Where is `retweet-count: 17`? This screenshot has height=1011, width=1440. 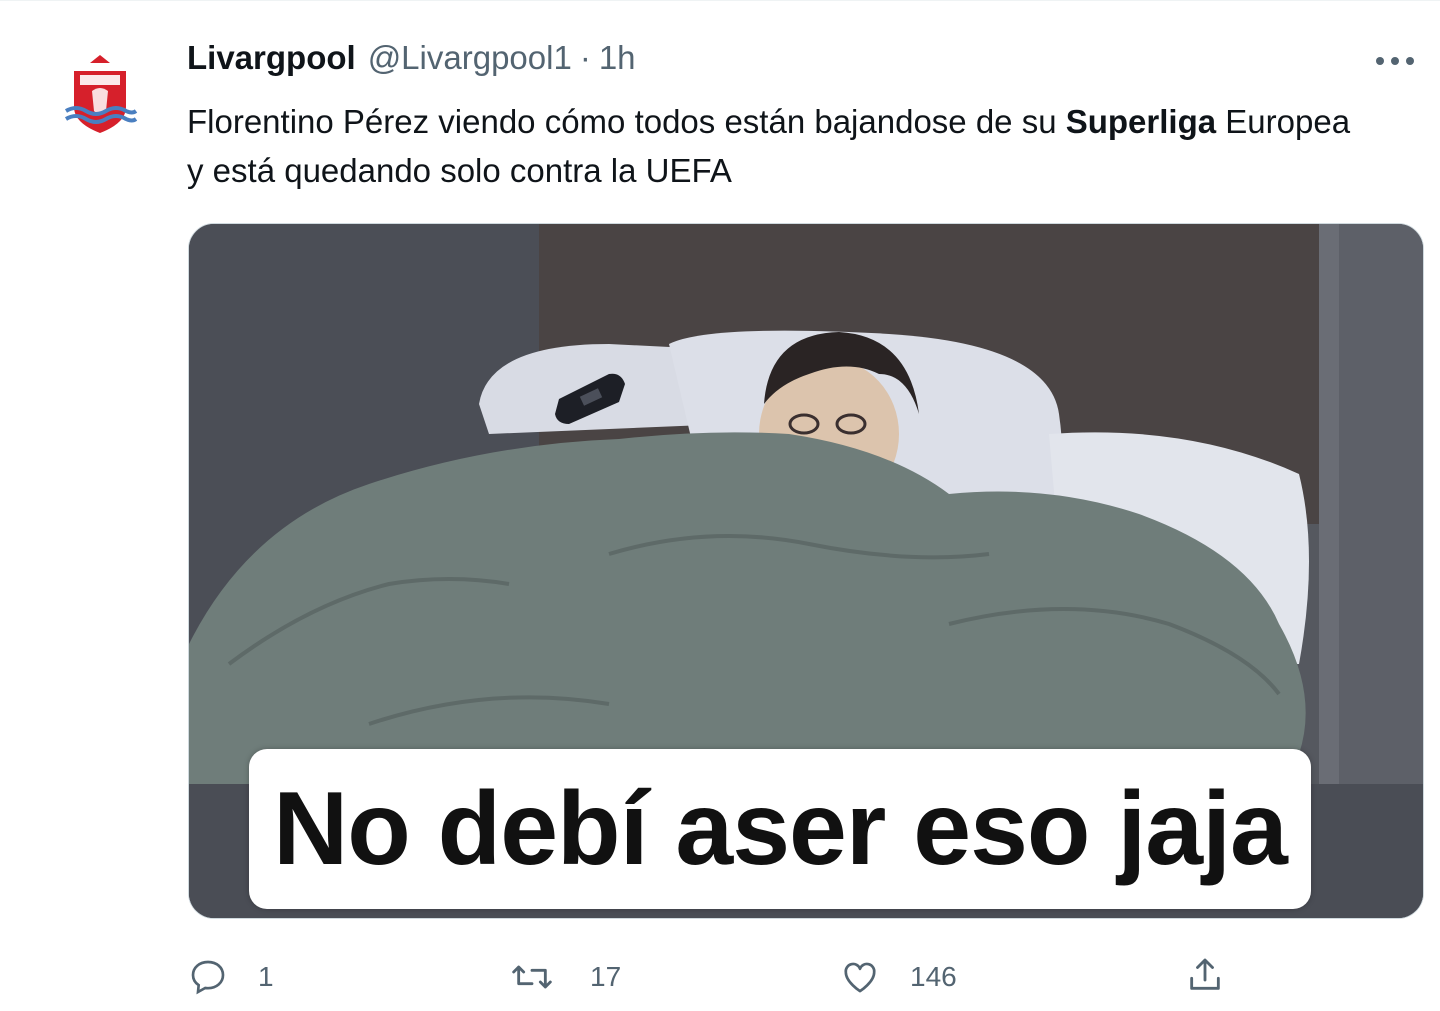 retweet-count: 17 is located at coordinates (606, 976).